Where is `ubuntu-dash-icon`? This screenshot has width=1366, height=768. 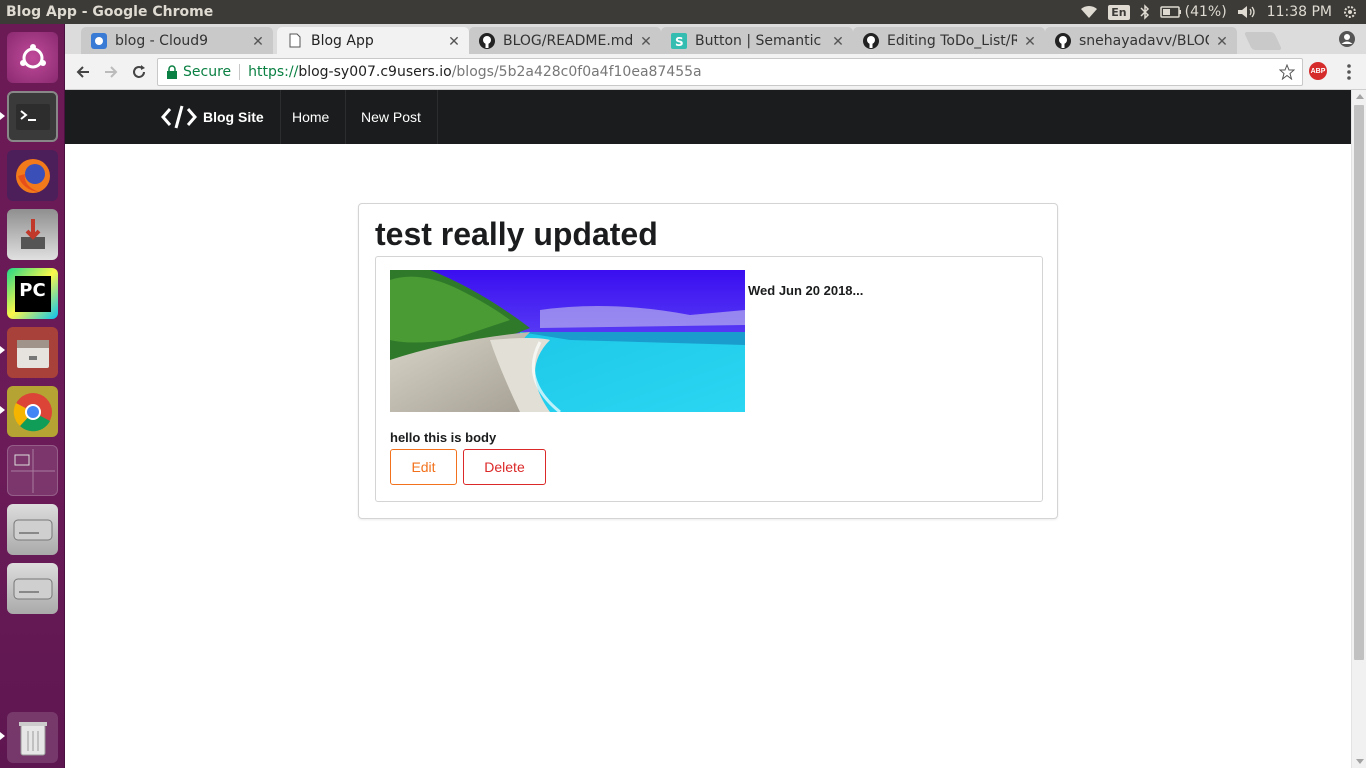 ubuntu-dash-icon is located at coordinates (32, 57).